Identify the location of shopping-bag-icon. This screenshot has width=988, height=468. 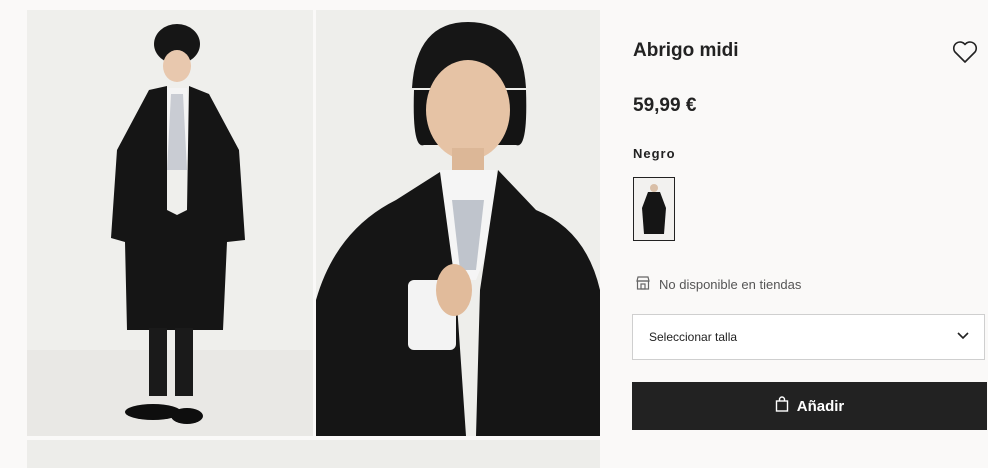
(782, 406).